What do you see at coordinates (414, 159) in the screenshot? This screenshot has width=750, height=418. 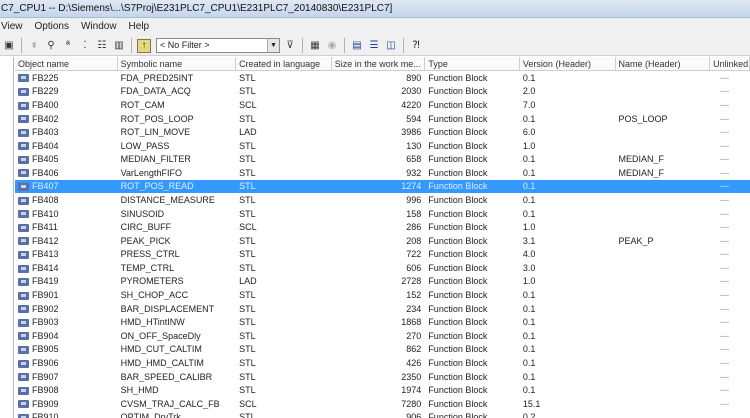 I see `cell: 658` at bounding box center [414, 159].